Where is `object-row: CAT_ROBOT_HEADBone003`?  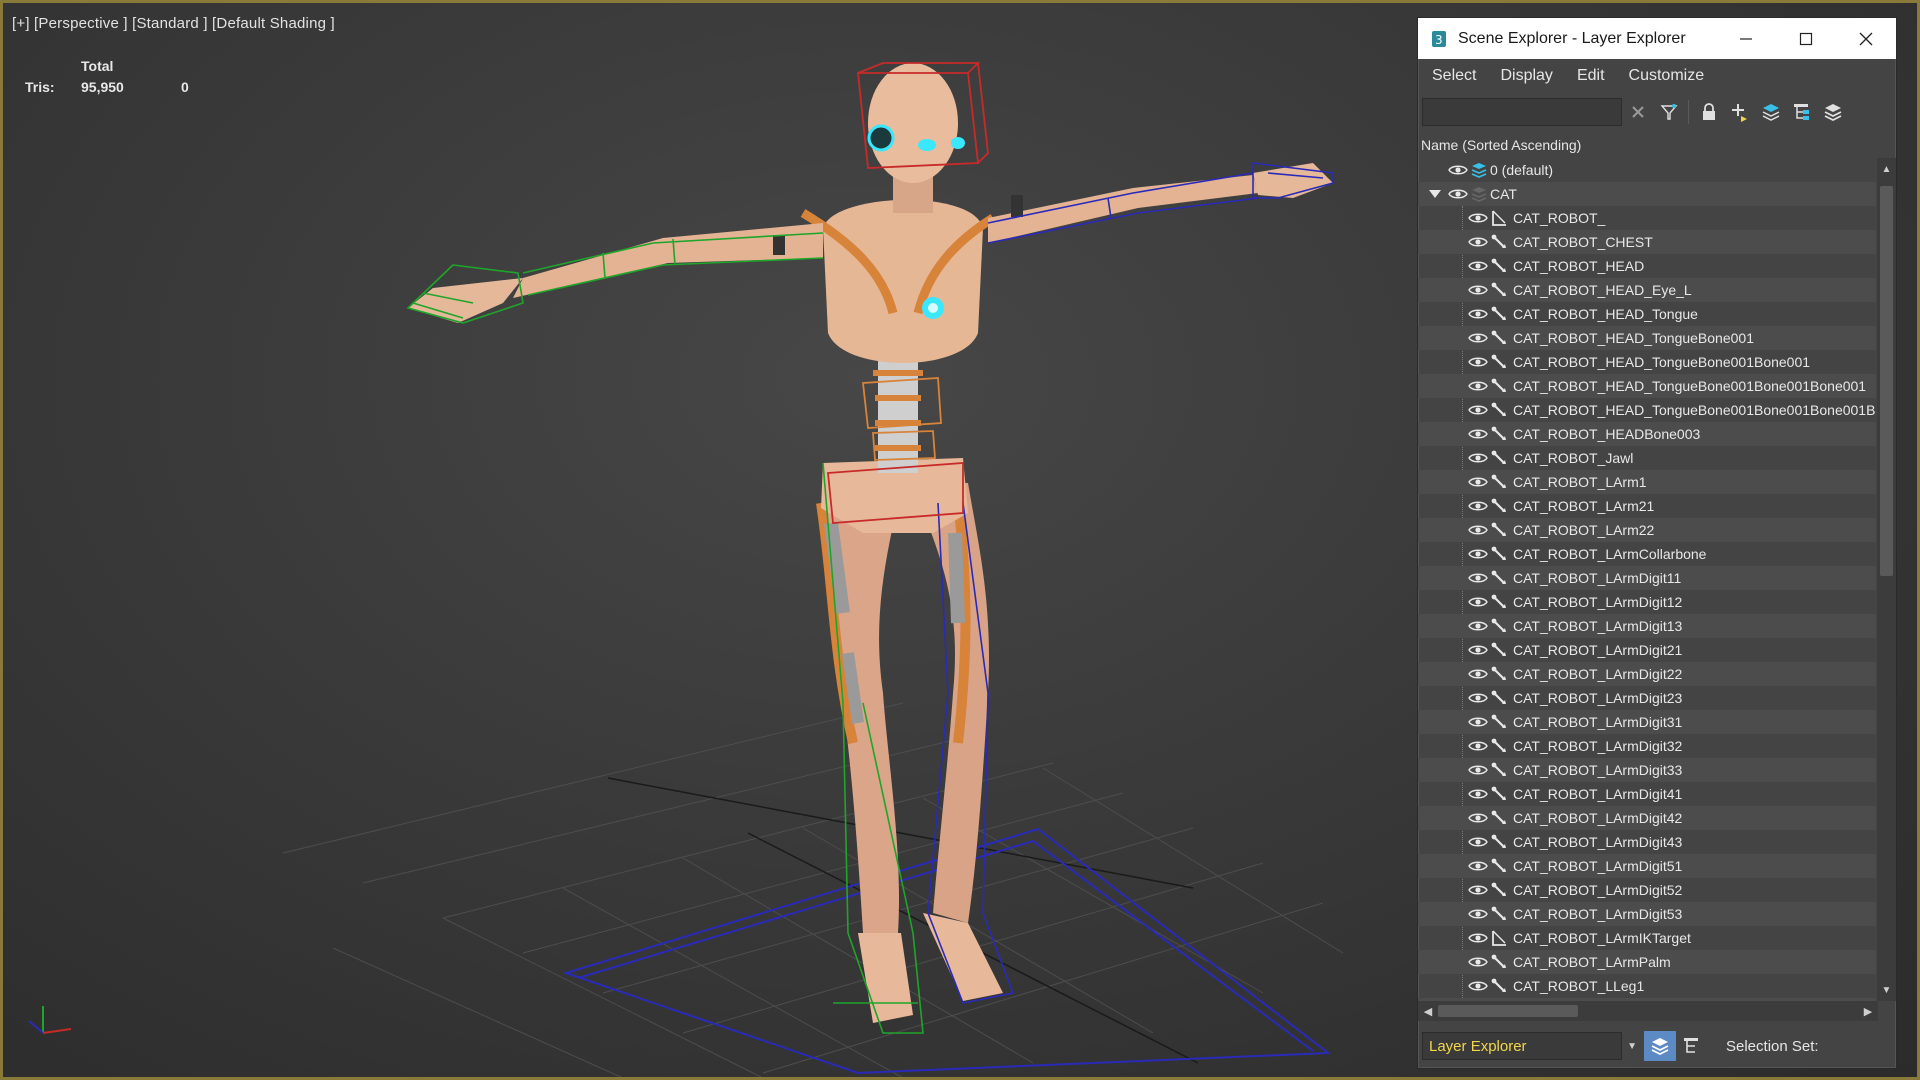 object-row: CAT_ROBOT_HEADBone003 is located at coordinates (1647, 434).